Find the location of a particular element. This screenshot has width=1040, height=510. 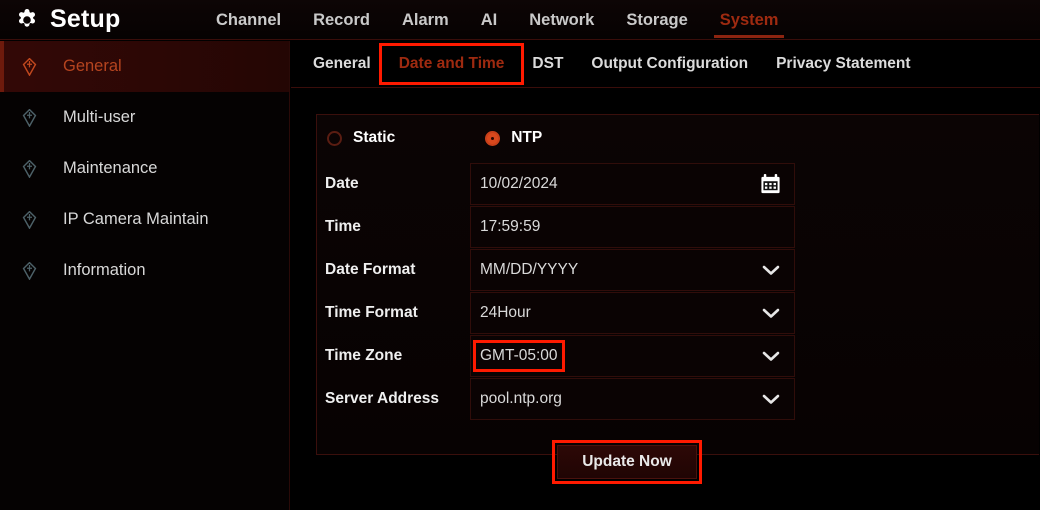

sidebar-item-information: Information is located at coordinates (144, 270).